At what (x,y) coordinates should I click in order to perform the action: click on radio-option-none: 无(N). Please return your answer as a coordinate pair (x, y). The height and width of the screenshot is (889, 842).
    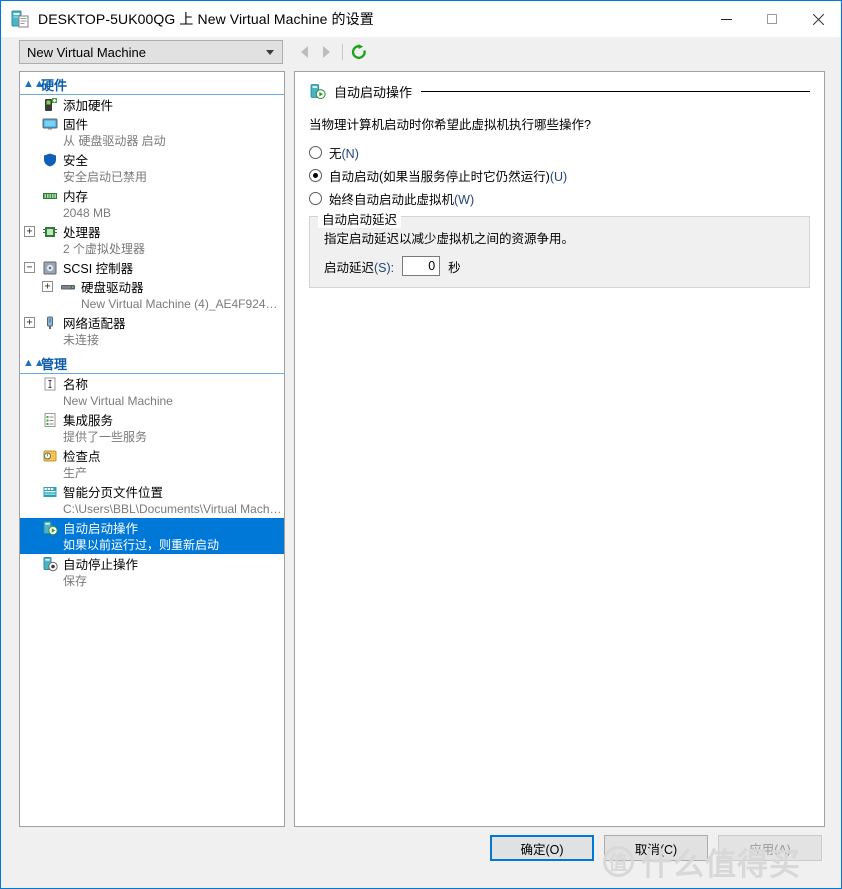
    Looking at the image, I should click on (559, 152).